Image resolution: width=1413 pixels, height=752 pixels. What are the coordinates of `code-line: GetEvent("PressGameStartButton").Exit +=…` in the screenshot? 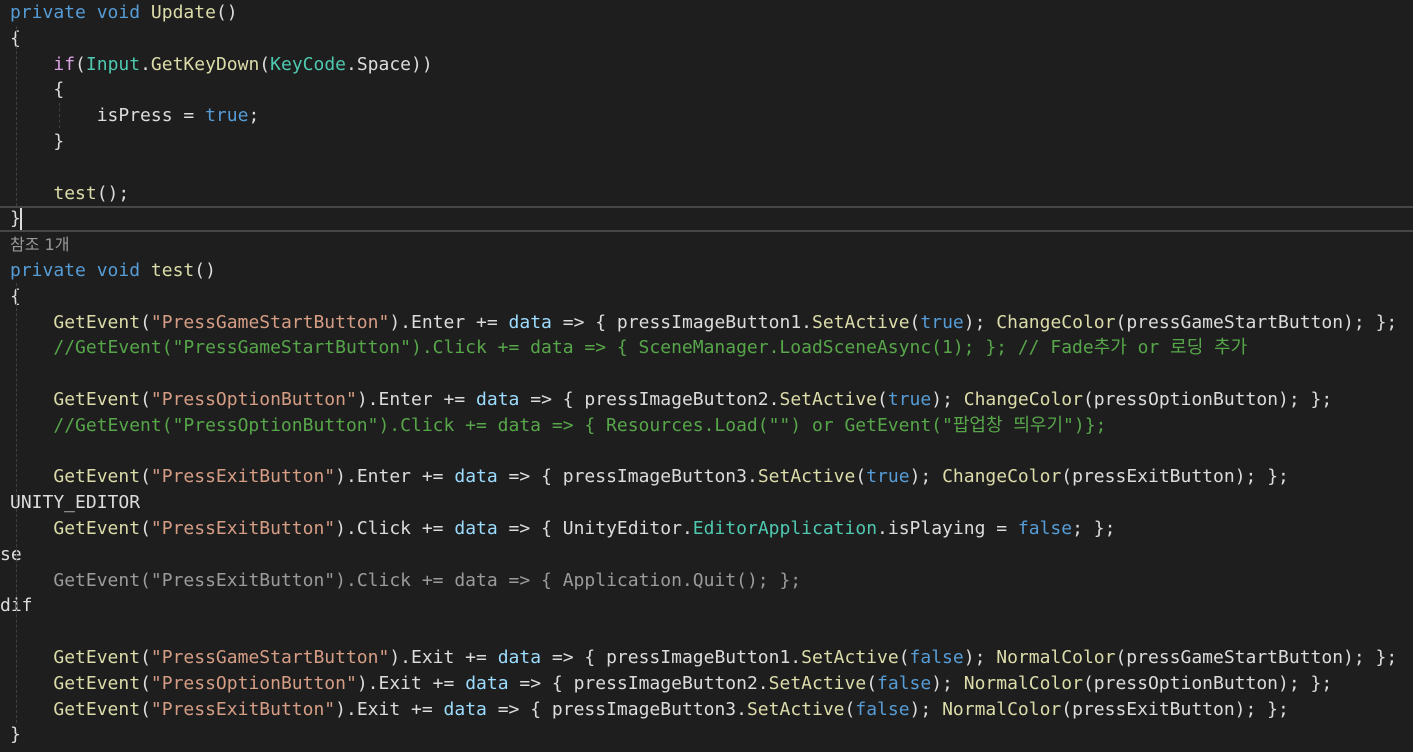 It's located at (706, 658).